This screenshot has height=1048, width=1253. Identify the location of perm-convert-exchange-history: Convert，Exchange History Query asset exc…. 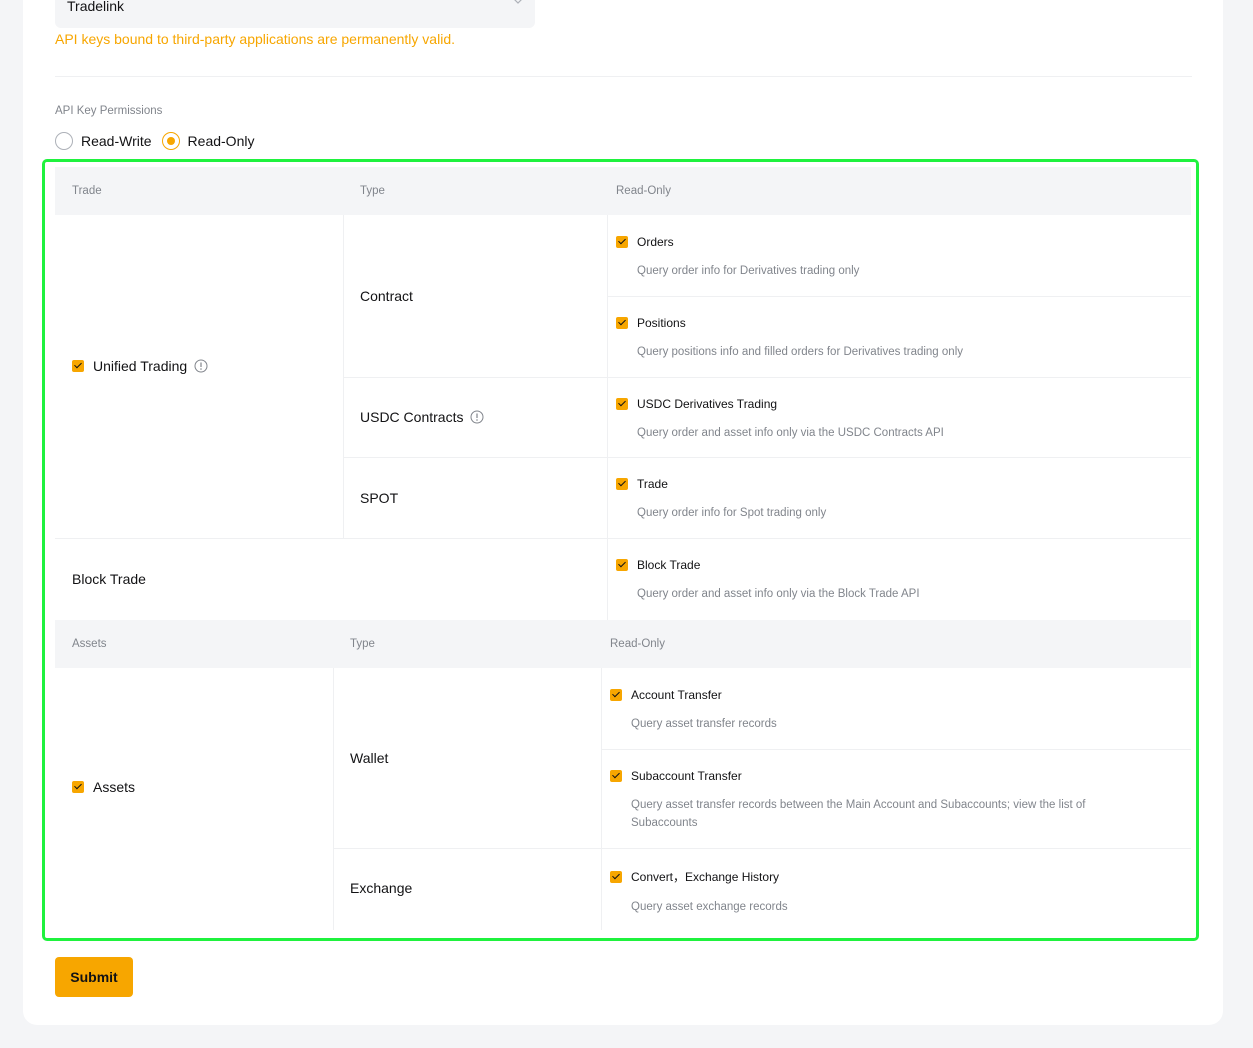
(699, 892).